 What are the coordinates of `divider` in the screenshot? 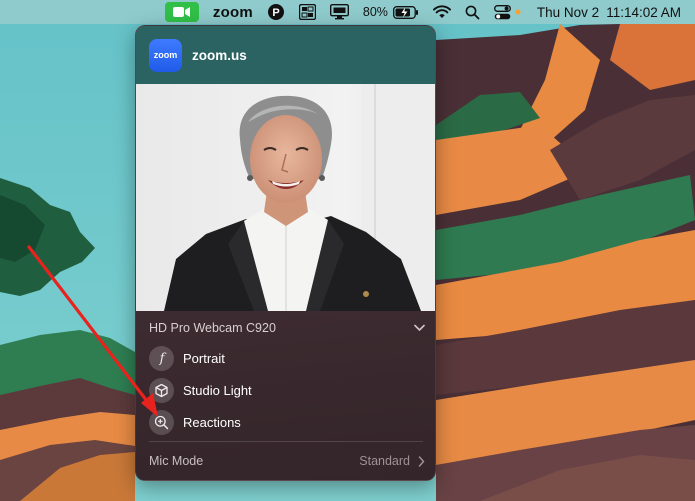 It's located at (286, 441).